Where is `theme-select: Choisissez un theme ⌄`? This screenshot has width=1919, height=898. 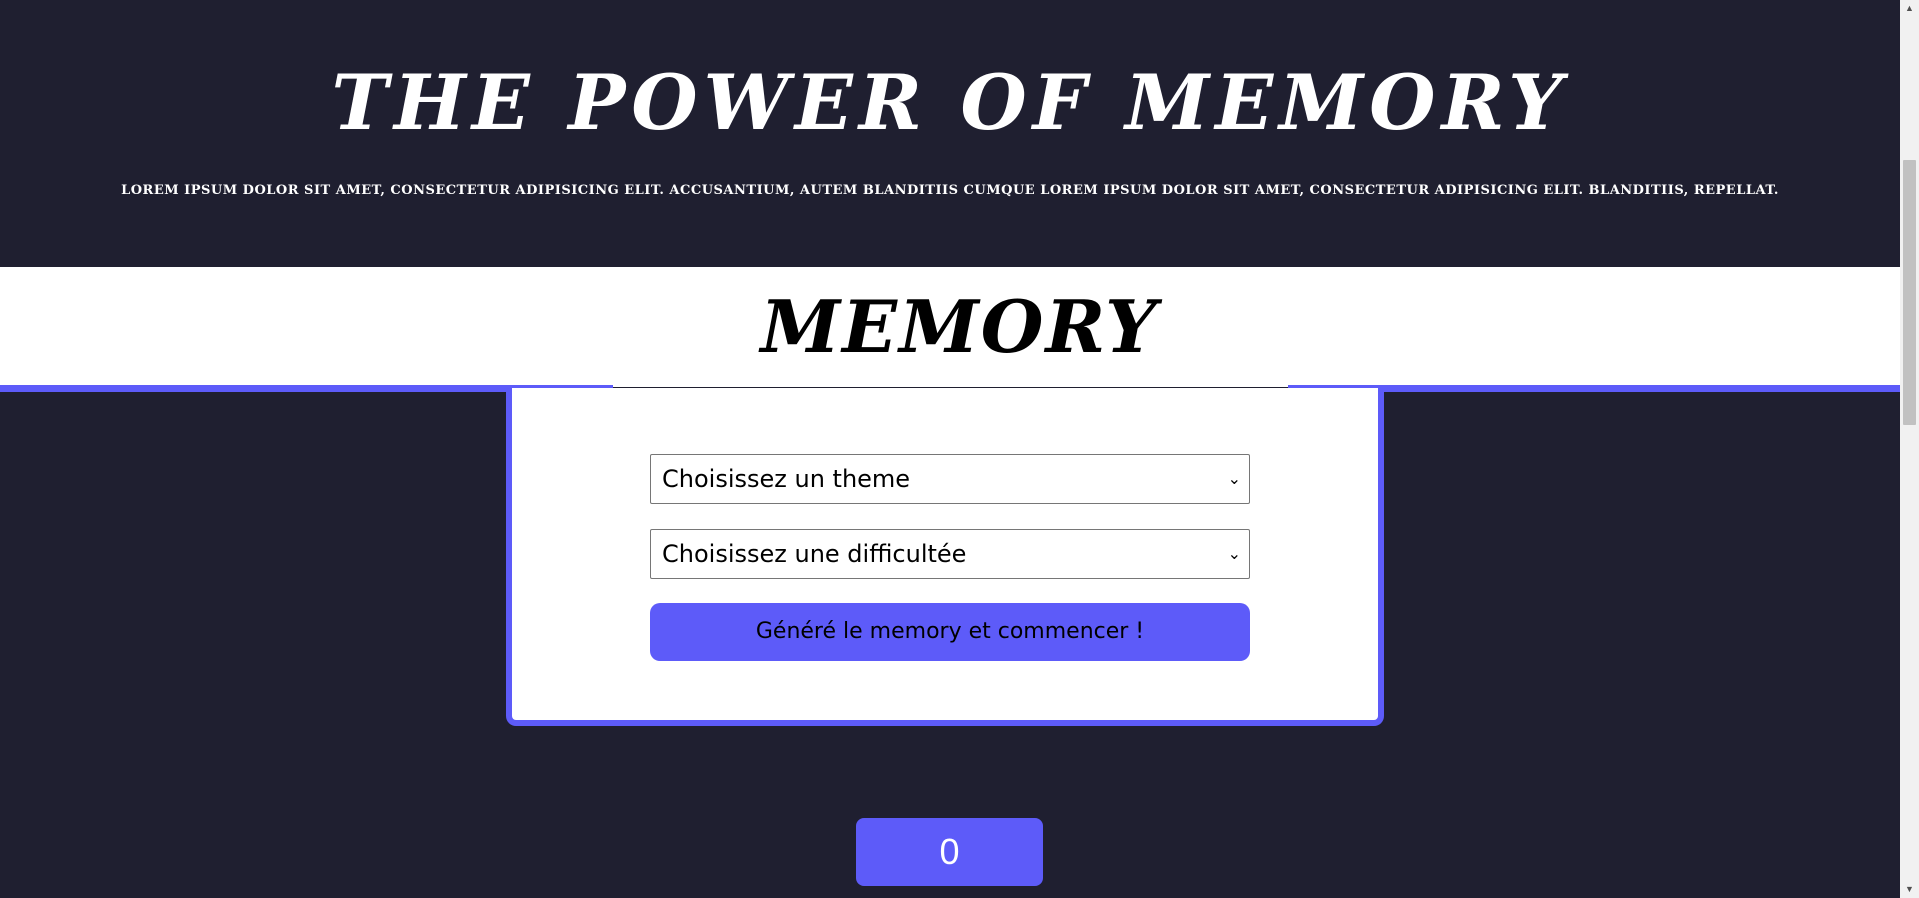
theme-select: Choisissez un theme ⌄ is located at coordinates (950, 479).